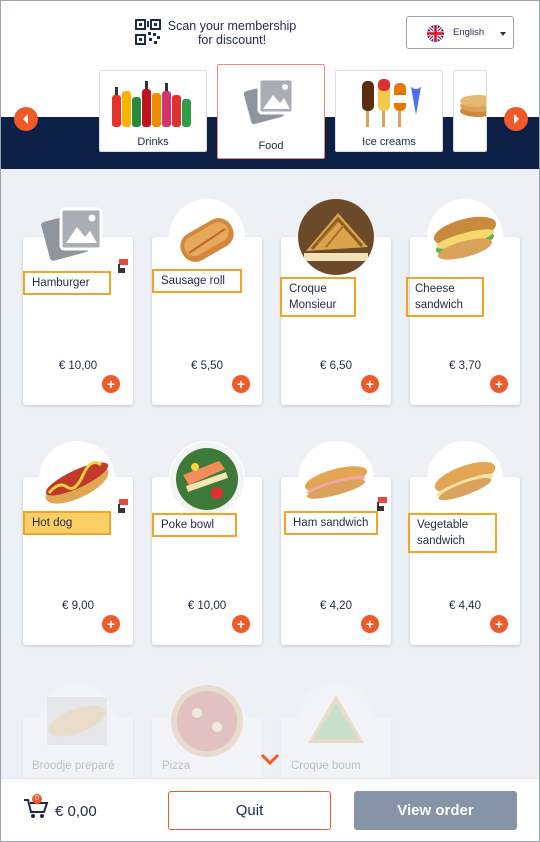 Image resolution: width=540 pixels, height=842 pixels. What do you see at coordinates (326, 766) in the screenshot?
I see `product-name: Croque boum` at bounding box center [326, 766].